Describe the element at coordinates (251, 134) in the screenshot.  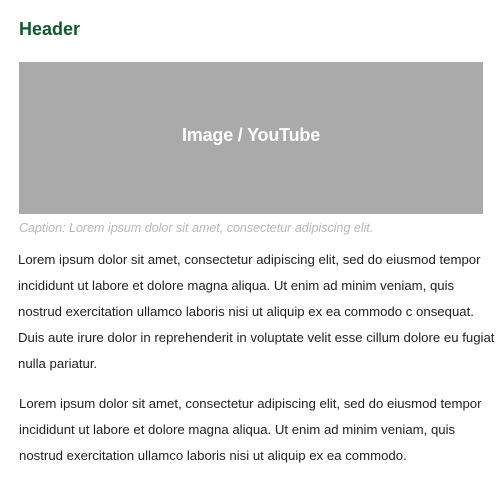
I see `media-placeholder-label: Image / YouTube` at that location.